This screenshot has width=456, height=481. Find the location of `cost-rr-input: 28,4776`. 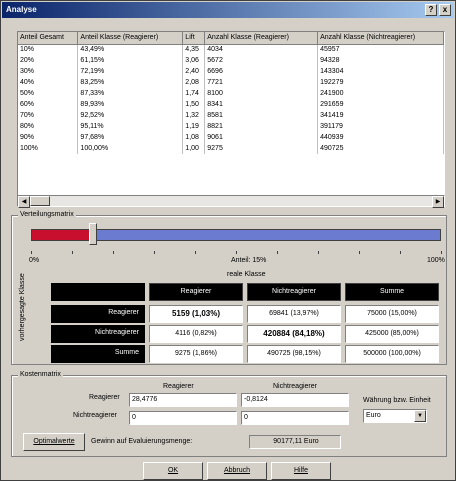

cost-rr-input: 28,4776 is located at coordinates (183, 400).